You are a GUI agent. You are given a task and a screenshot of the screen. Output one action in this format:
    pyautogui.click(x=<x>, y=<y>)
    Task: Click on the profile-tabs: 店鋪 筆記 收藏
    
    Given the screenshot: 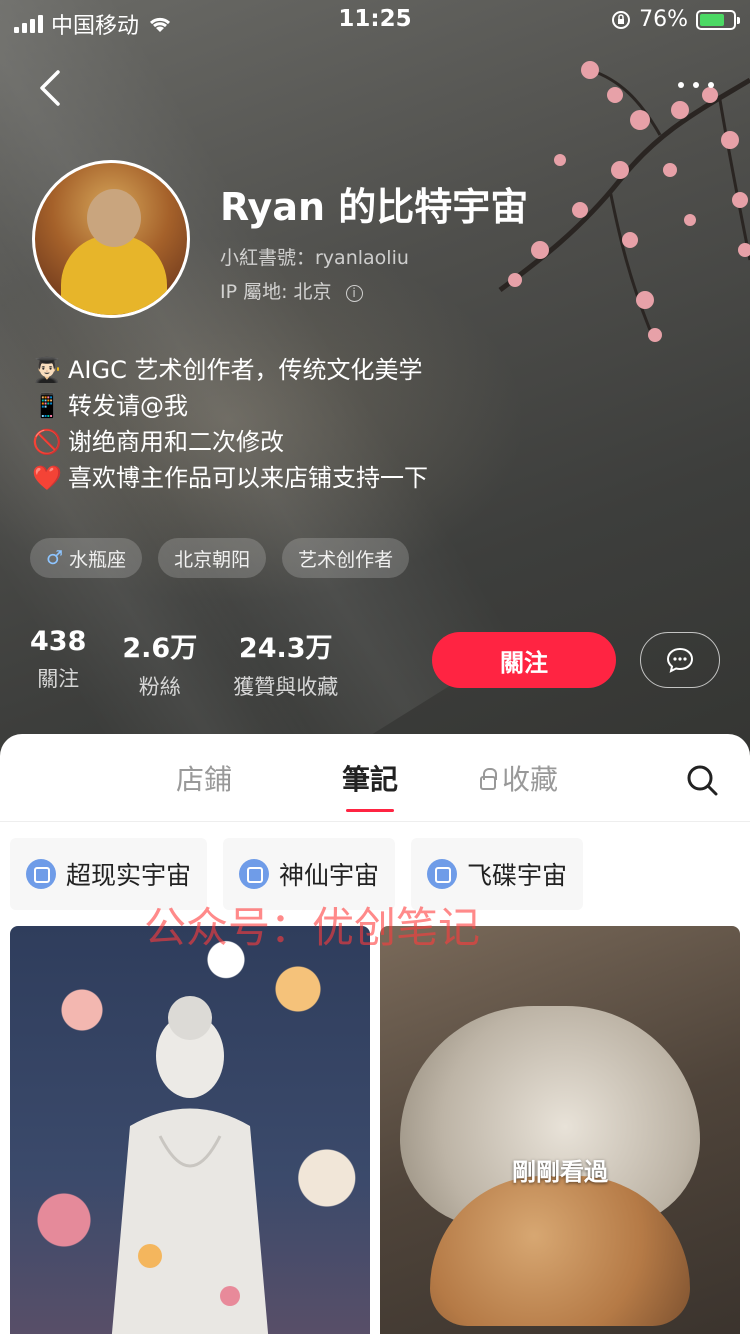 What is the action you would take?
    pyautogui.click(x=375, y=778)
    